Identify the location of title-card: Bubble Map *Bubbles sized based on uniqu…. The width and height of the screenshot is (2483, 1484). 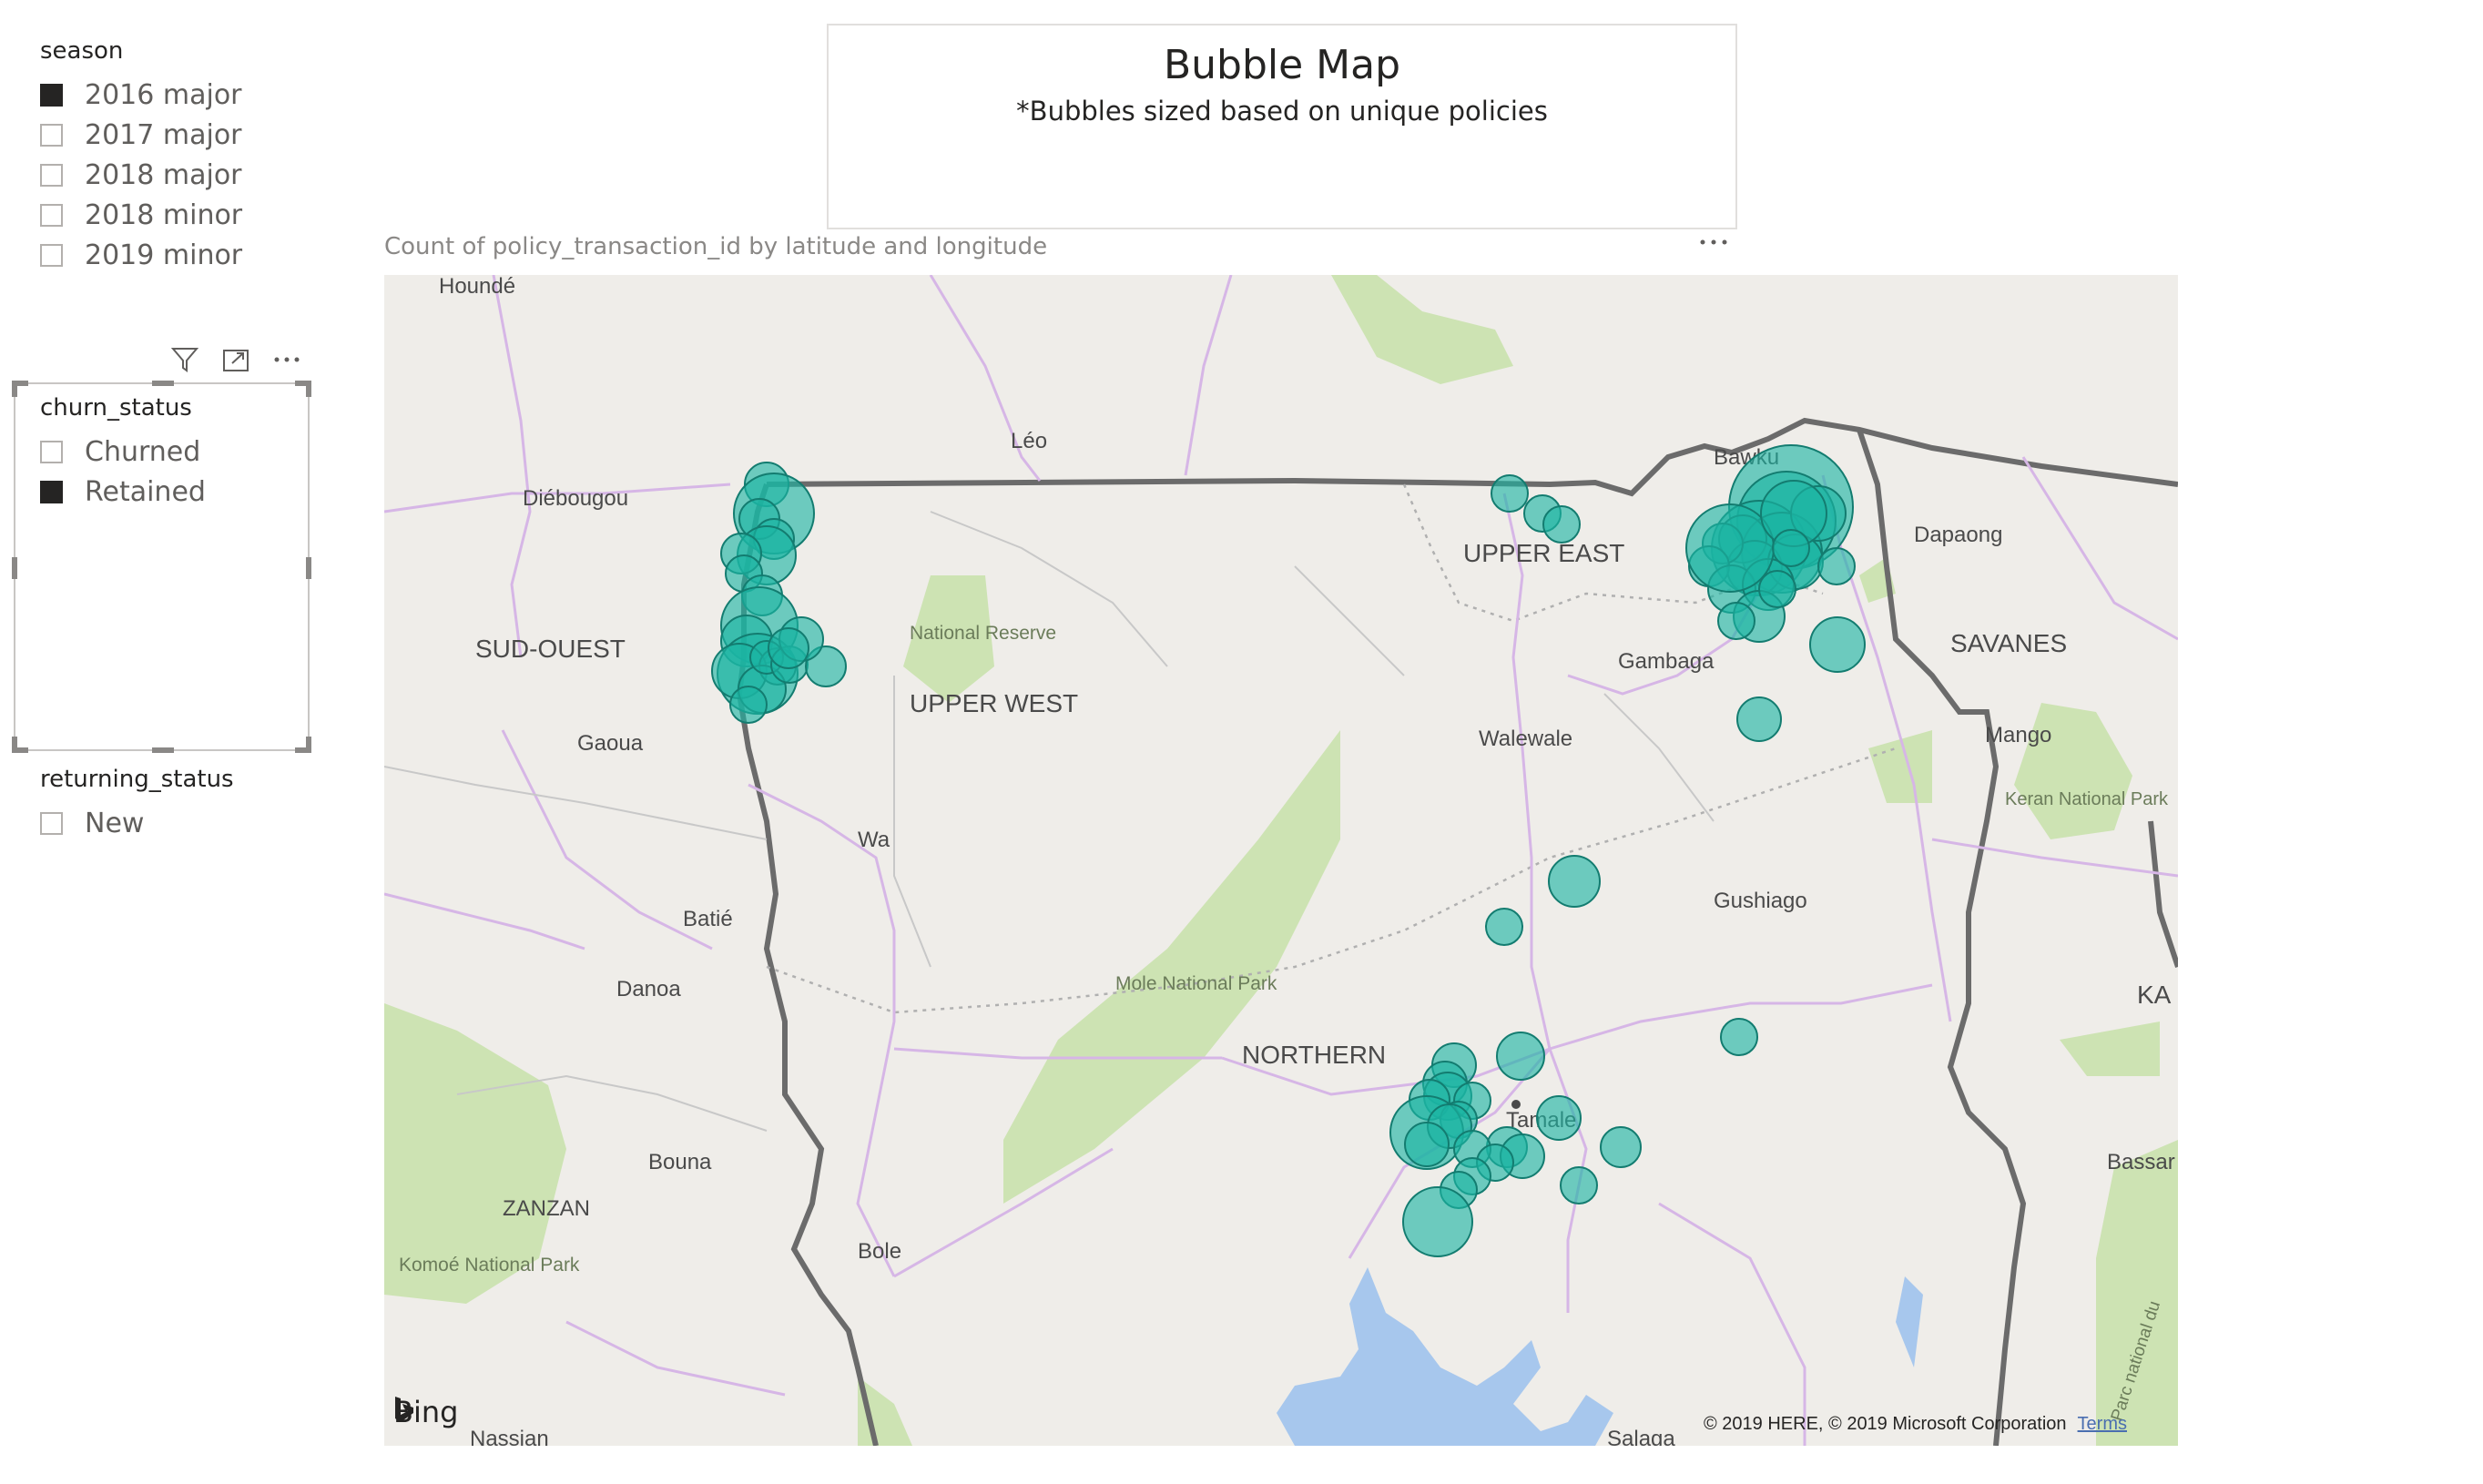
(1282, 126).